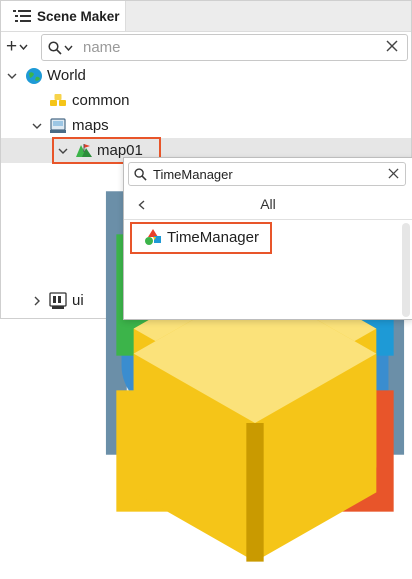 The height and width of the screenshot is (579, 412). Describe the element at coordinates (206, 16) in the screenshot. I see `tab-bar: Scene Maker` at that location.